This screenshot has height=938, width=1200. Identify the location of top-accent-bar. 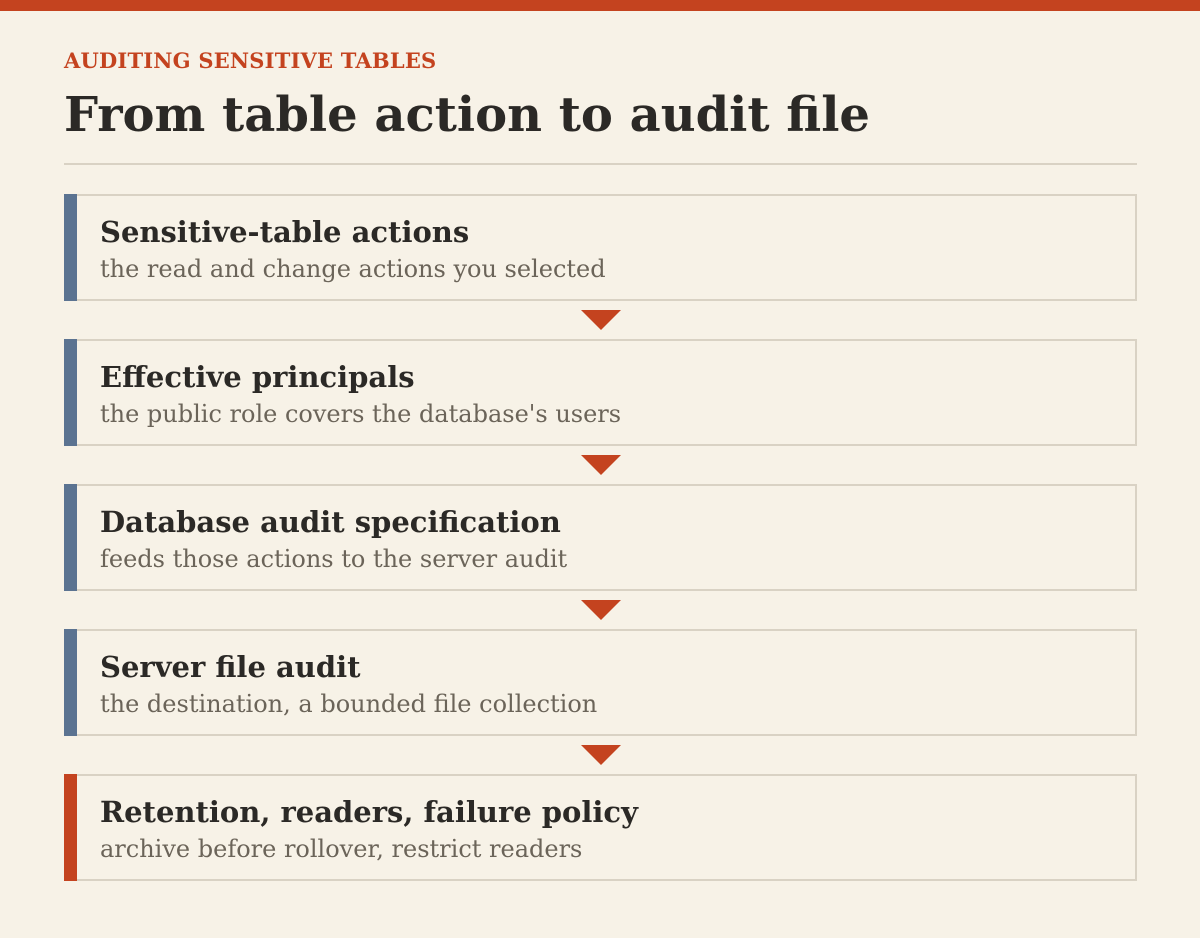
(600, 5).